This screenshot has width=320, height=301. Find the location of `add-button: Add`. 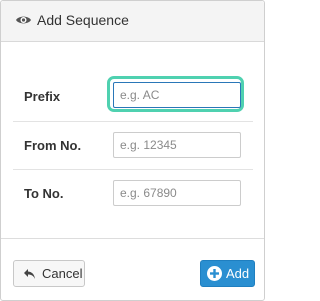

add-button: Add is located at coordinates (227, 273).